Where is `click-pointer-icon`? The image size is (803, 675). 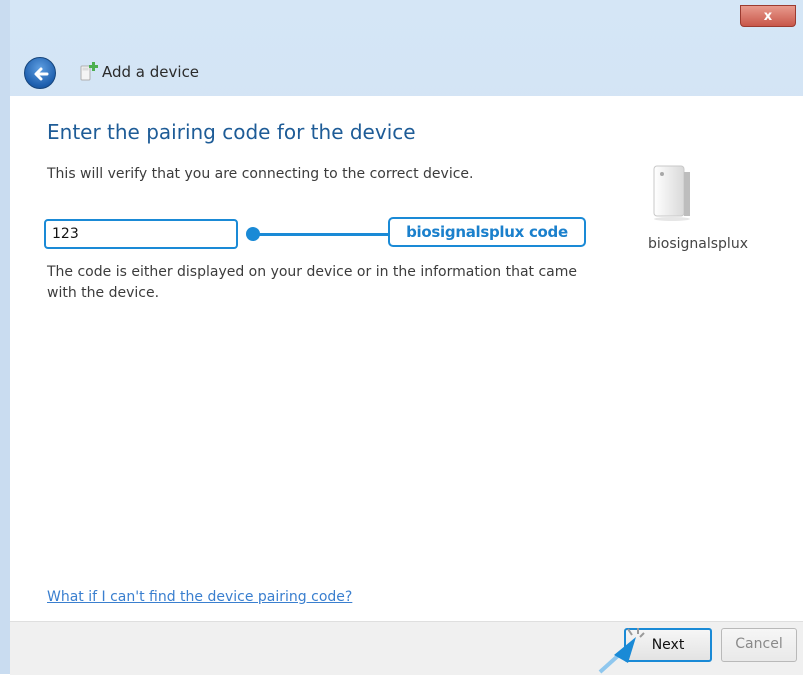
click-pointer-icon is located at coordinates (621, 651).